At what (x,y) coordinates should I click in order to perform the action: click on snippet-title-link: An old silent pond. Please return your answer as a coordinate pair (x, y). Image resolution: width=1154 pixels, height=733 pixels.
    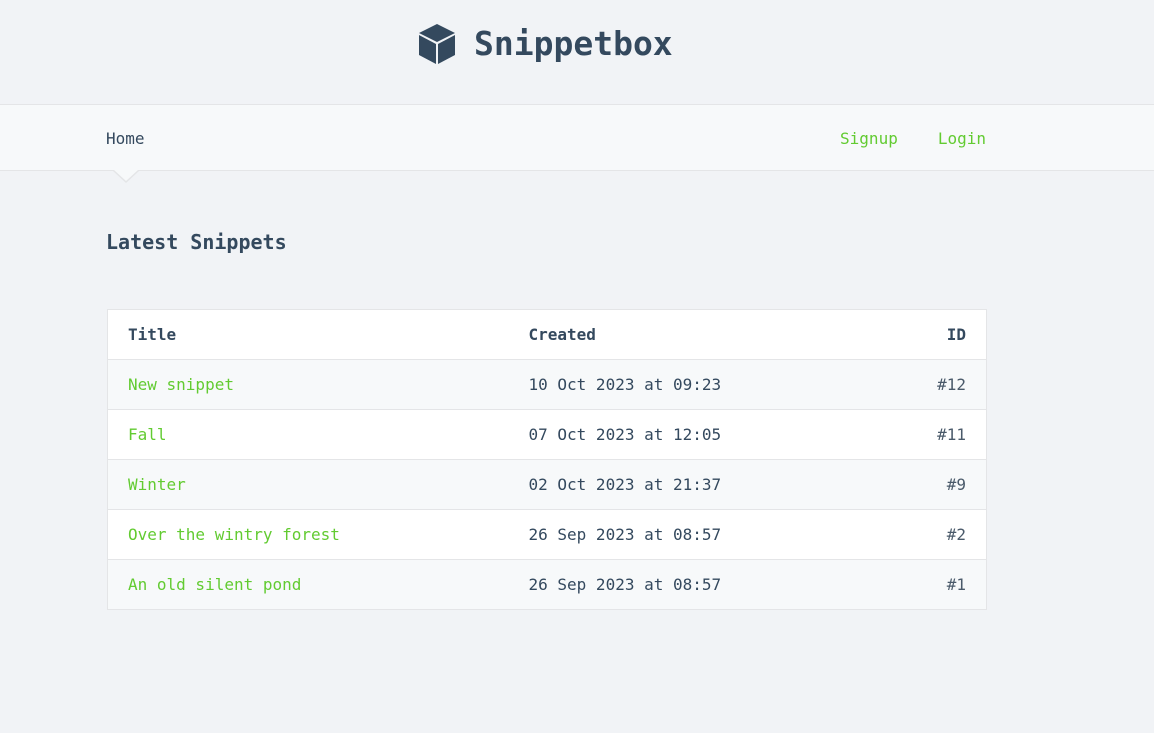
    Looking at the image, I should click on (214, 584).